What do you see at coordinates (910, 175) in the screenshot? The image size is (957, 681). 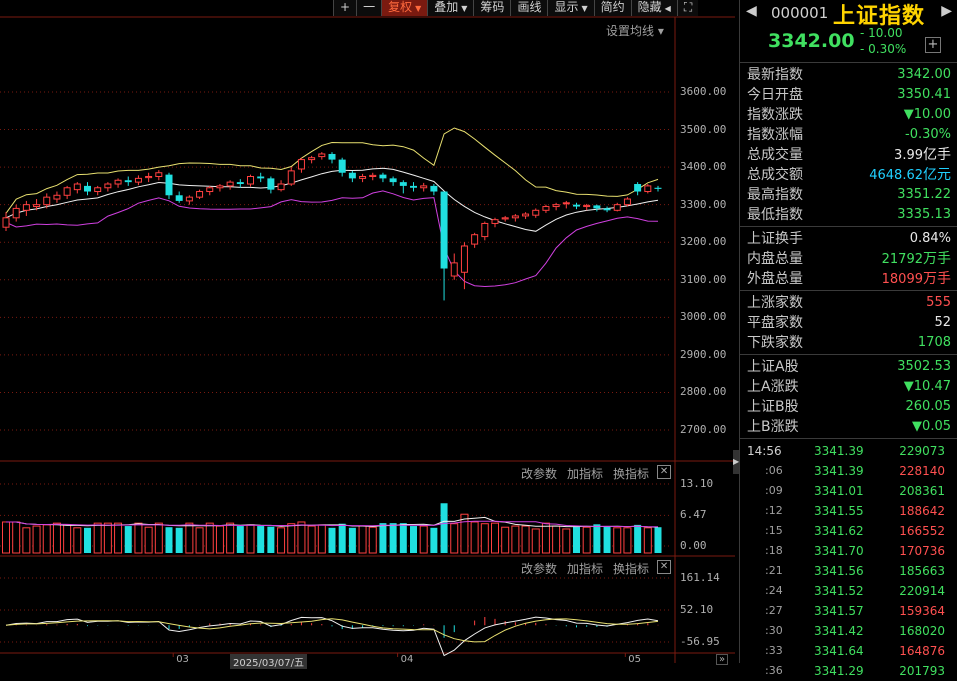 I see `stat-value: 4648.62亿元` at bounding box center [910, 175].